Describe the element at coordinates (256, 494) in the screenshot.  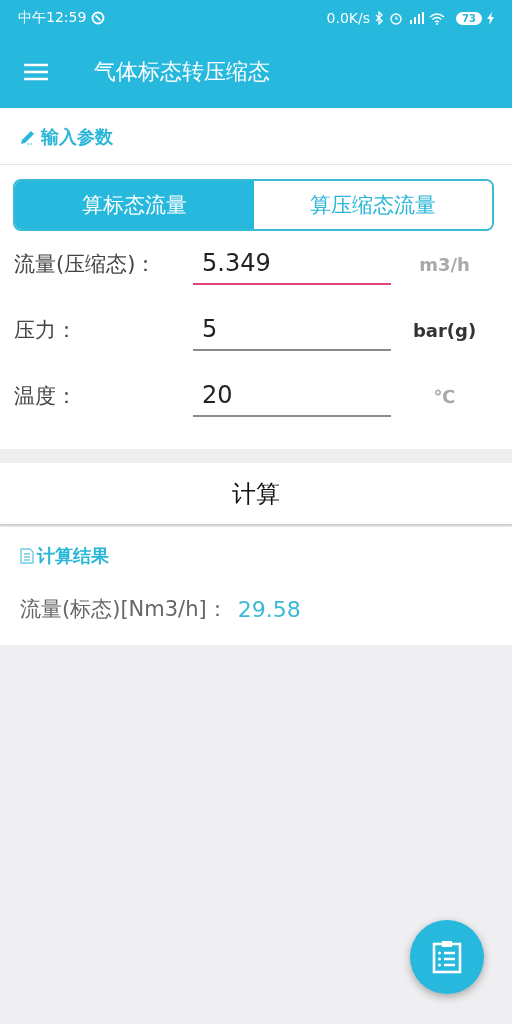
I see `calculate-button: 计算` at that location.